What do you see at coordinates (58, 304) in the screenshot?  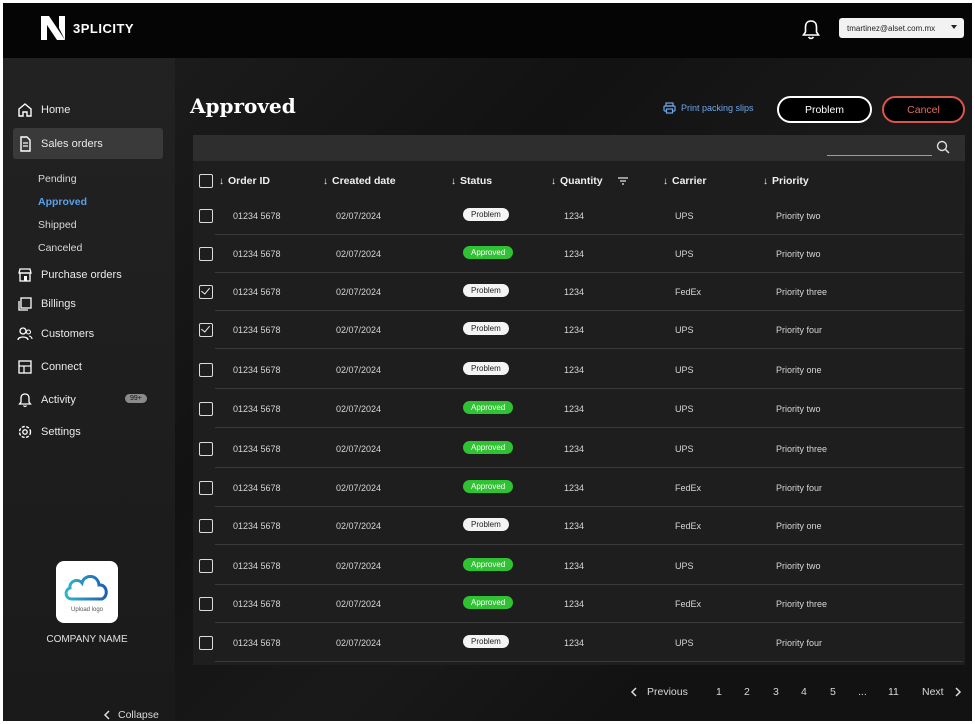 I see `sidebar-item-label: Billings` at bounding box center [58, 304].